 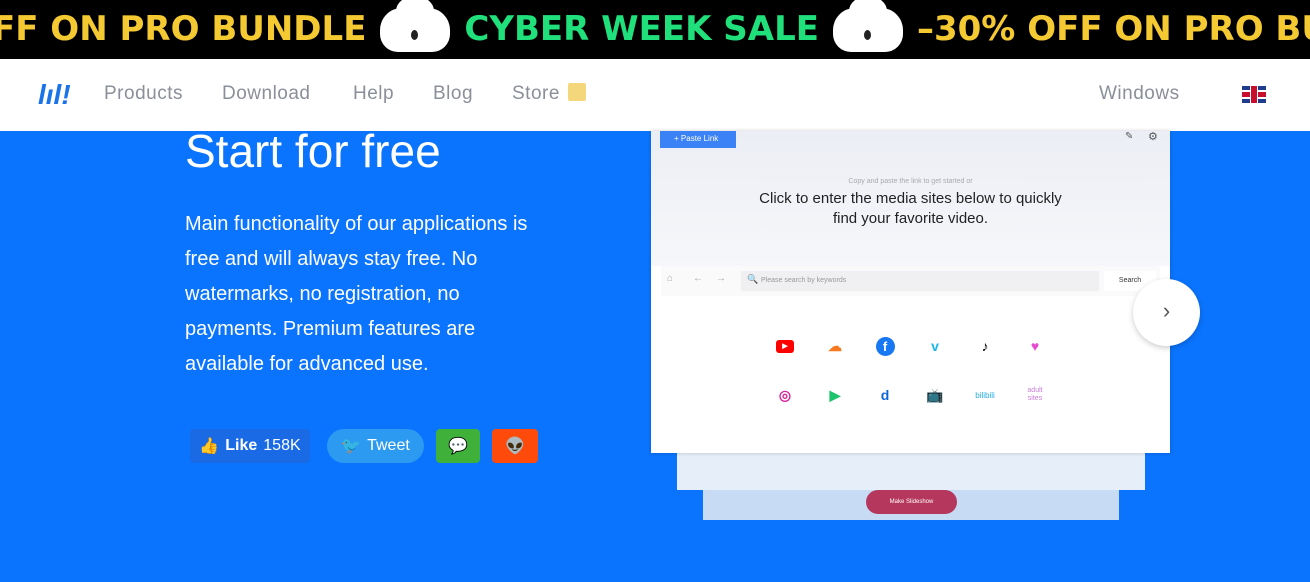 I want to click on reddit-share-button: 👽, so click(x=515, y=446).